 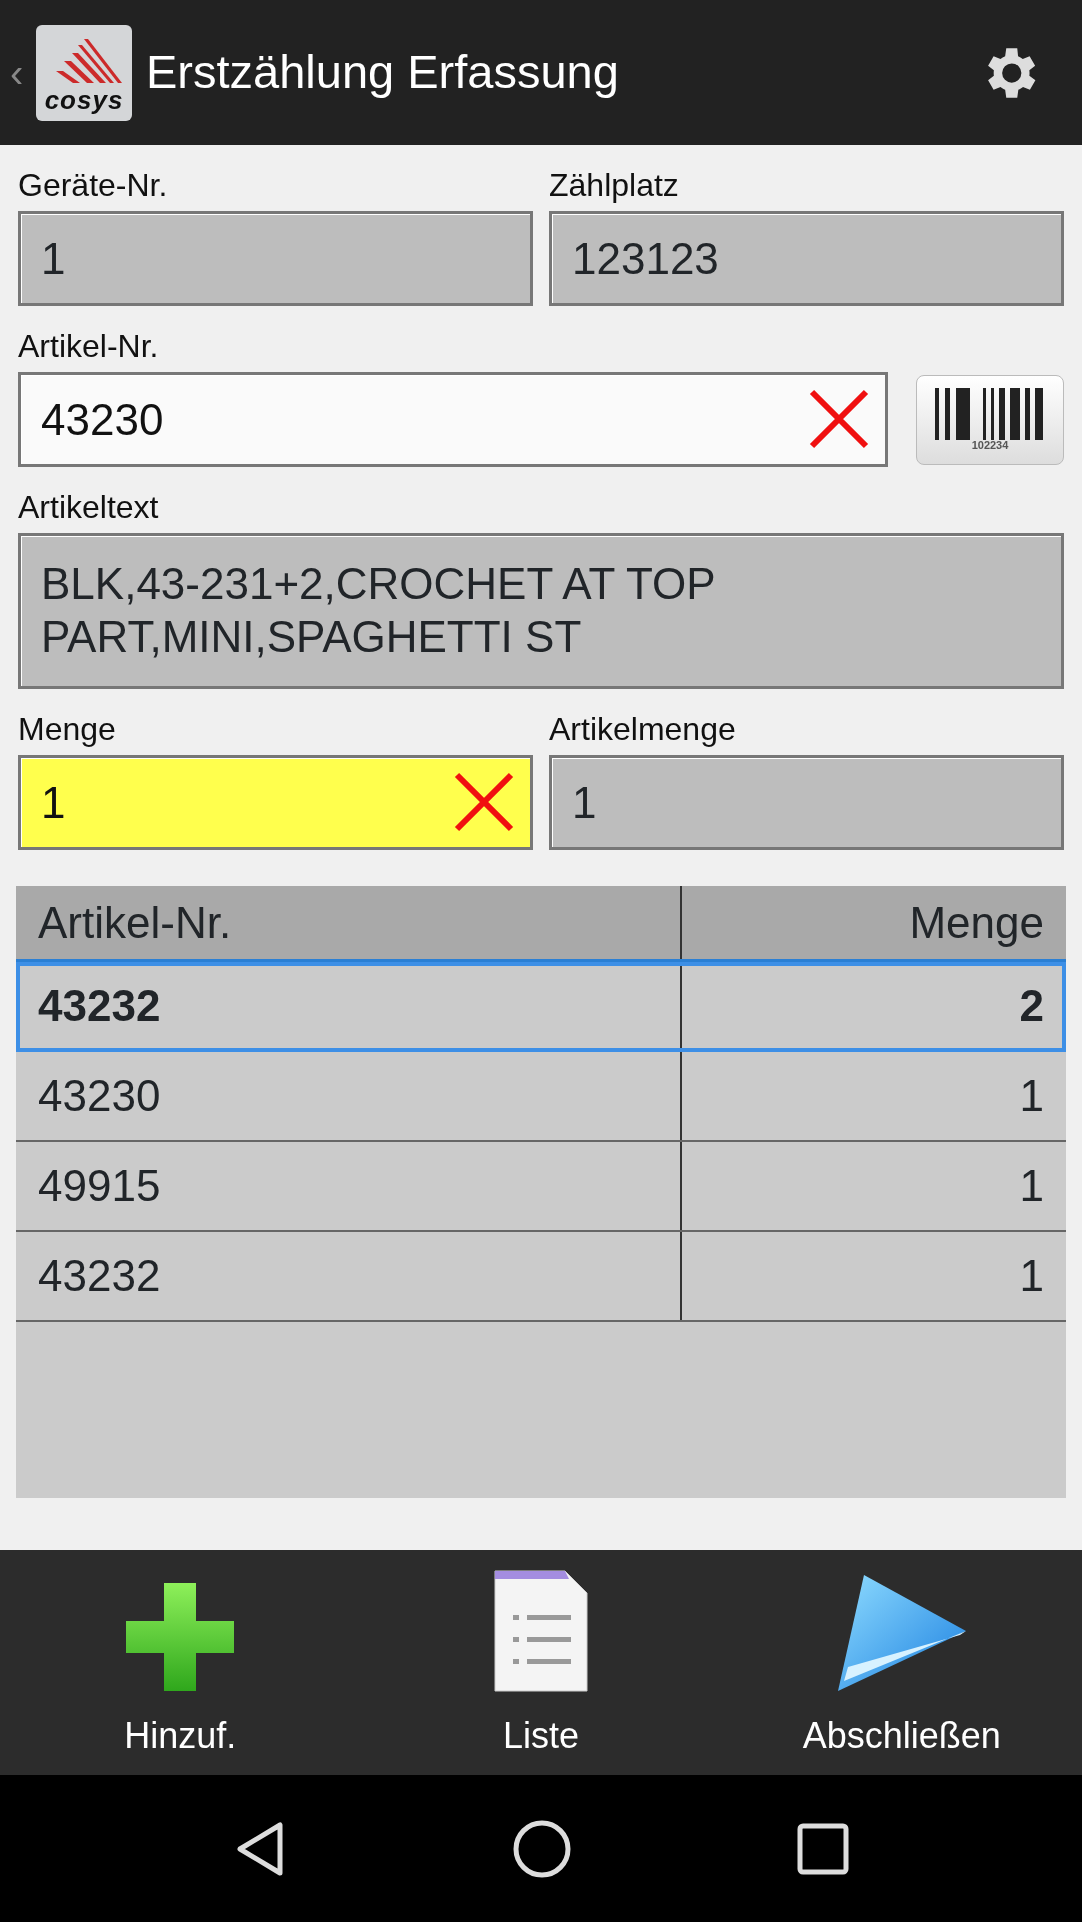 I want to click on table-row: 43230 1, so click(x=541, y=1097).